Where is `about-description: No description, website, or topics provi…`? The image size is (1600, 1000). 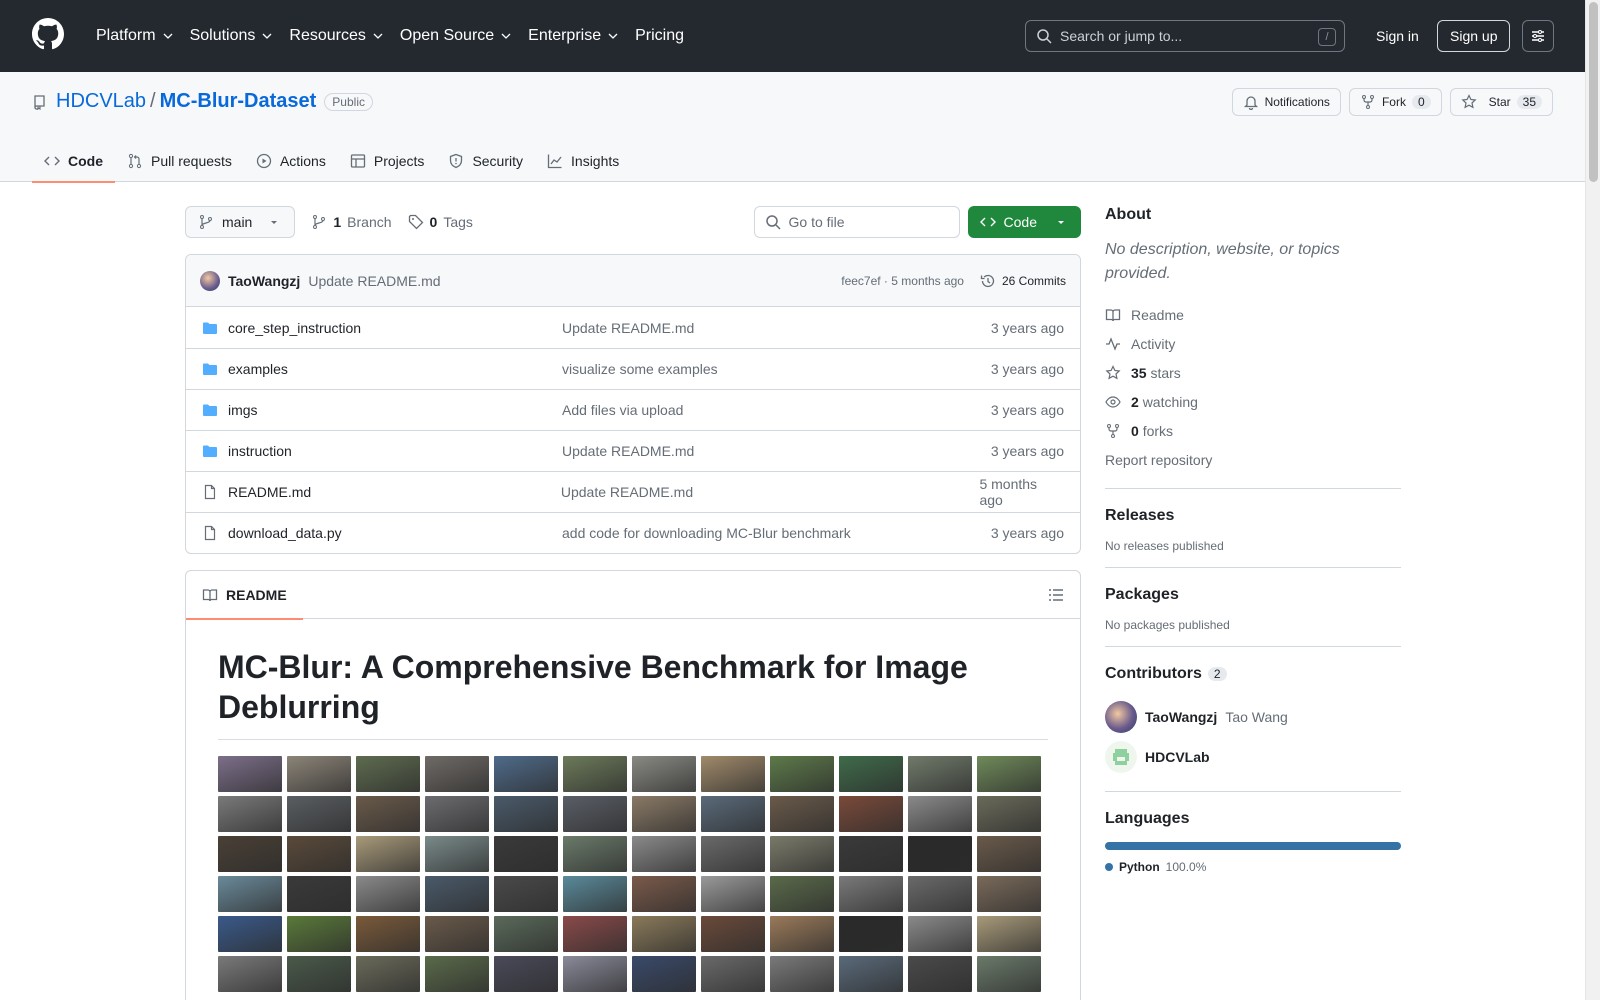
about-description: No description, website, or topics provi… is located at coordinates (1222, 261).